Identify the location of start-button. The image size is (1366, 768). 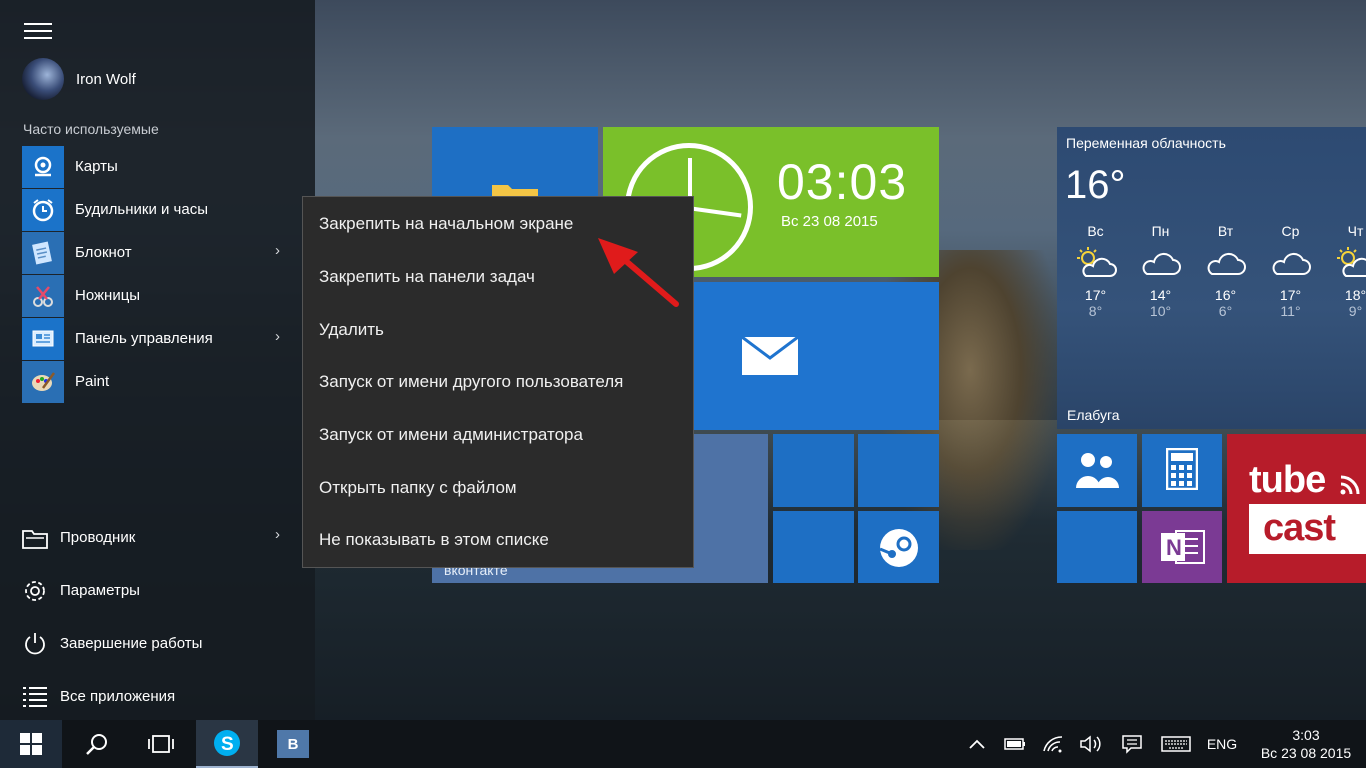
(31, 744).